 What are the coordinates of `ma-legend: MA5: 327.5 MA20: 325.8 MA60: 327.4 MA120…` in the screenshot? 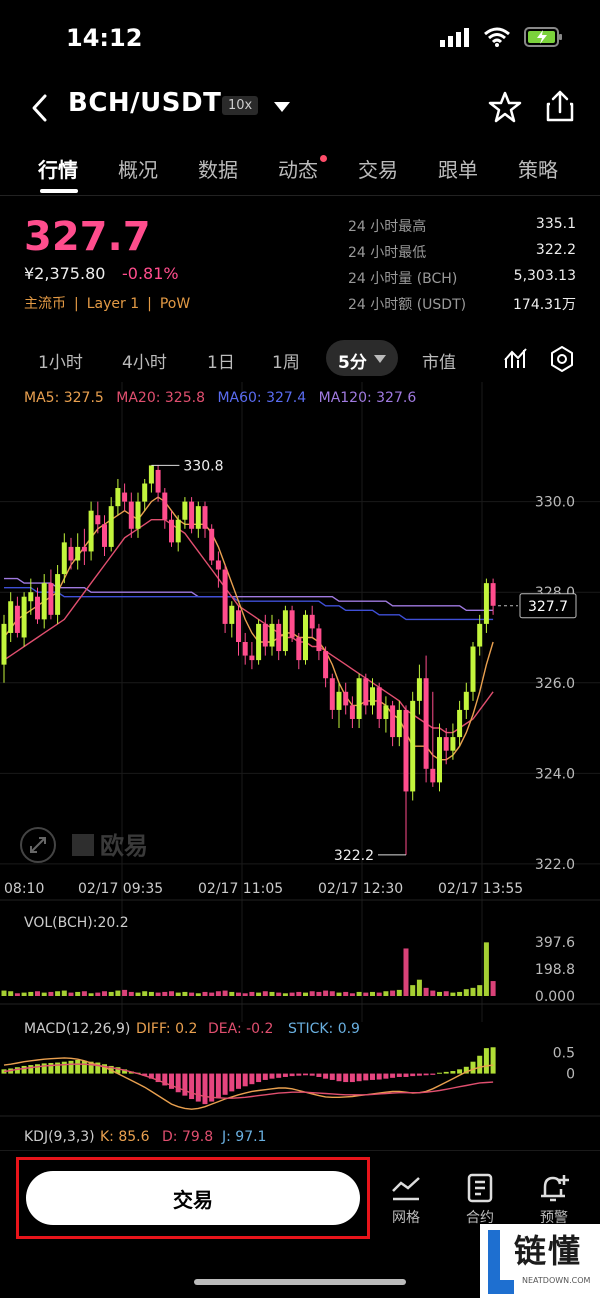 It's located at (224, 398).